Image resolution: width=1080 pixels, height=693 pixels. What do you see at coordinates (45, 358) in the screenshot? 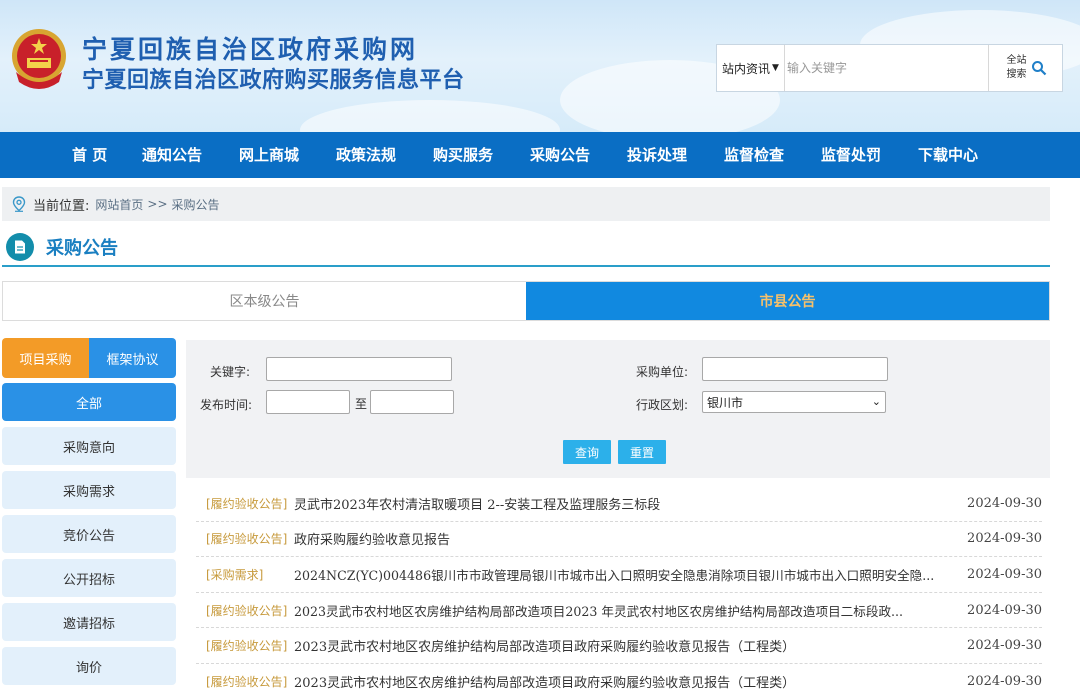
I see `toggle-project-procurement: 项目采购` at bounding box center [45, 358].